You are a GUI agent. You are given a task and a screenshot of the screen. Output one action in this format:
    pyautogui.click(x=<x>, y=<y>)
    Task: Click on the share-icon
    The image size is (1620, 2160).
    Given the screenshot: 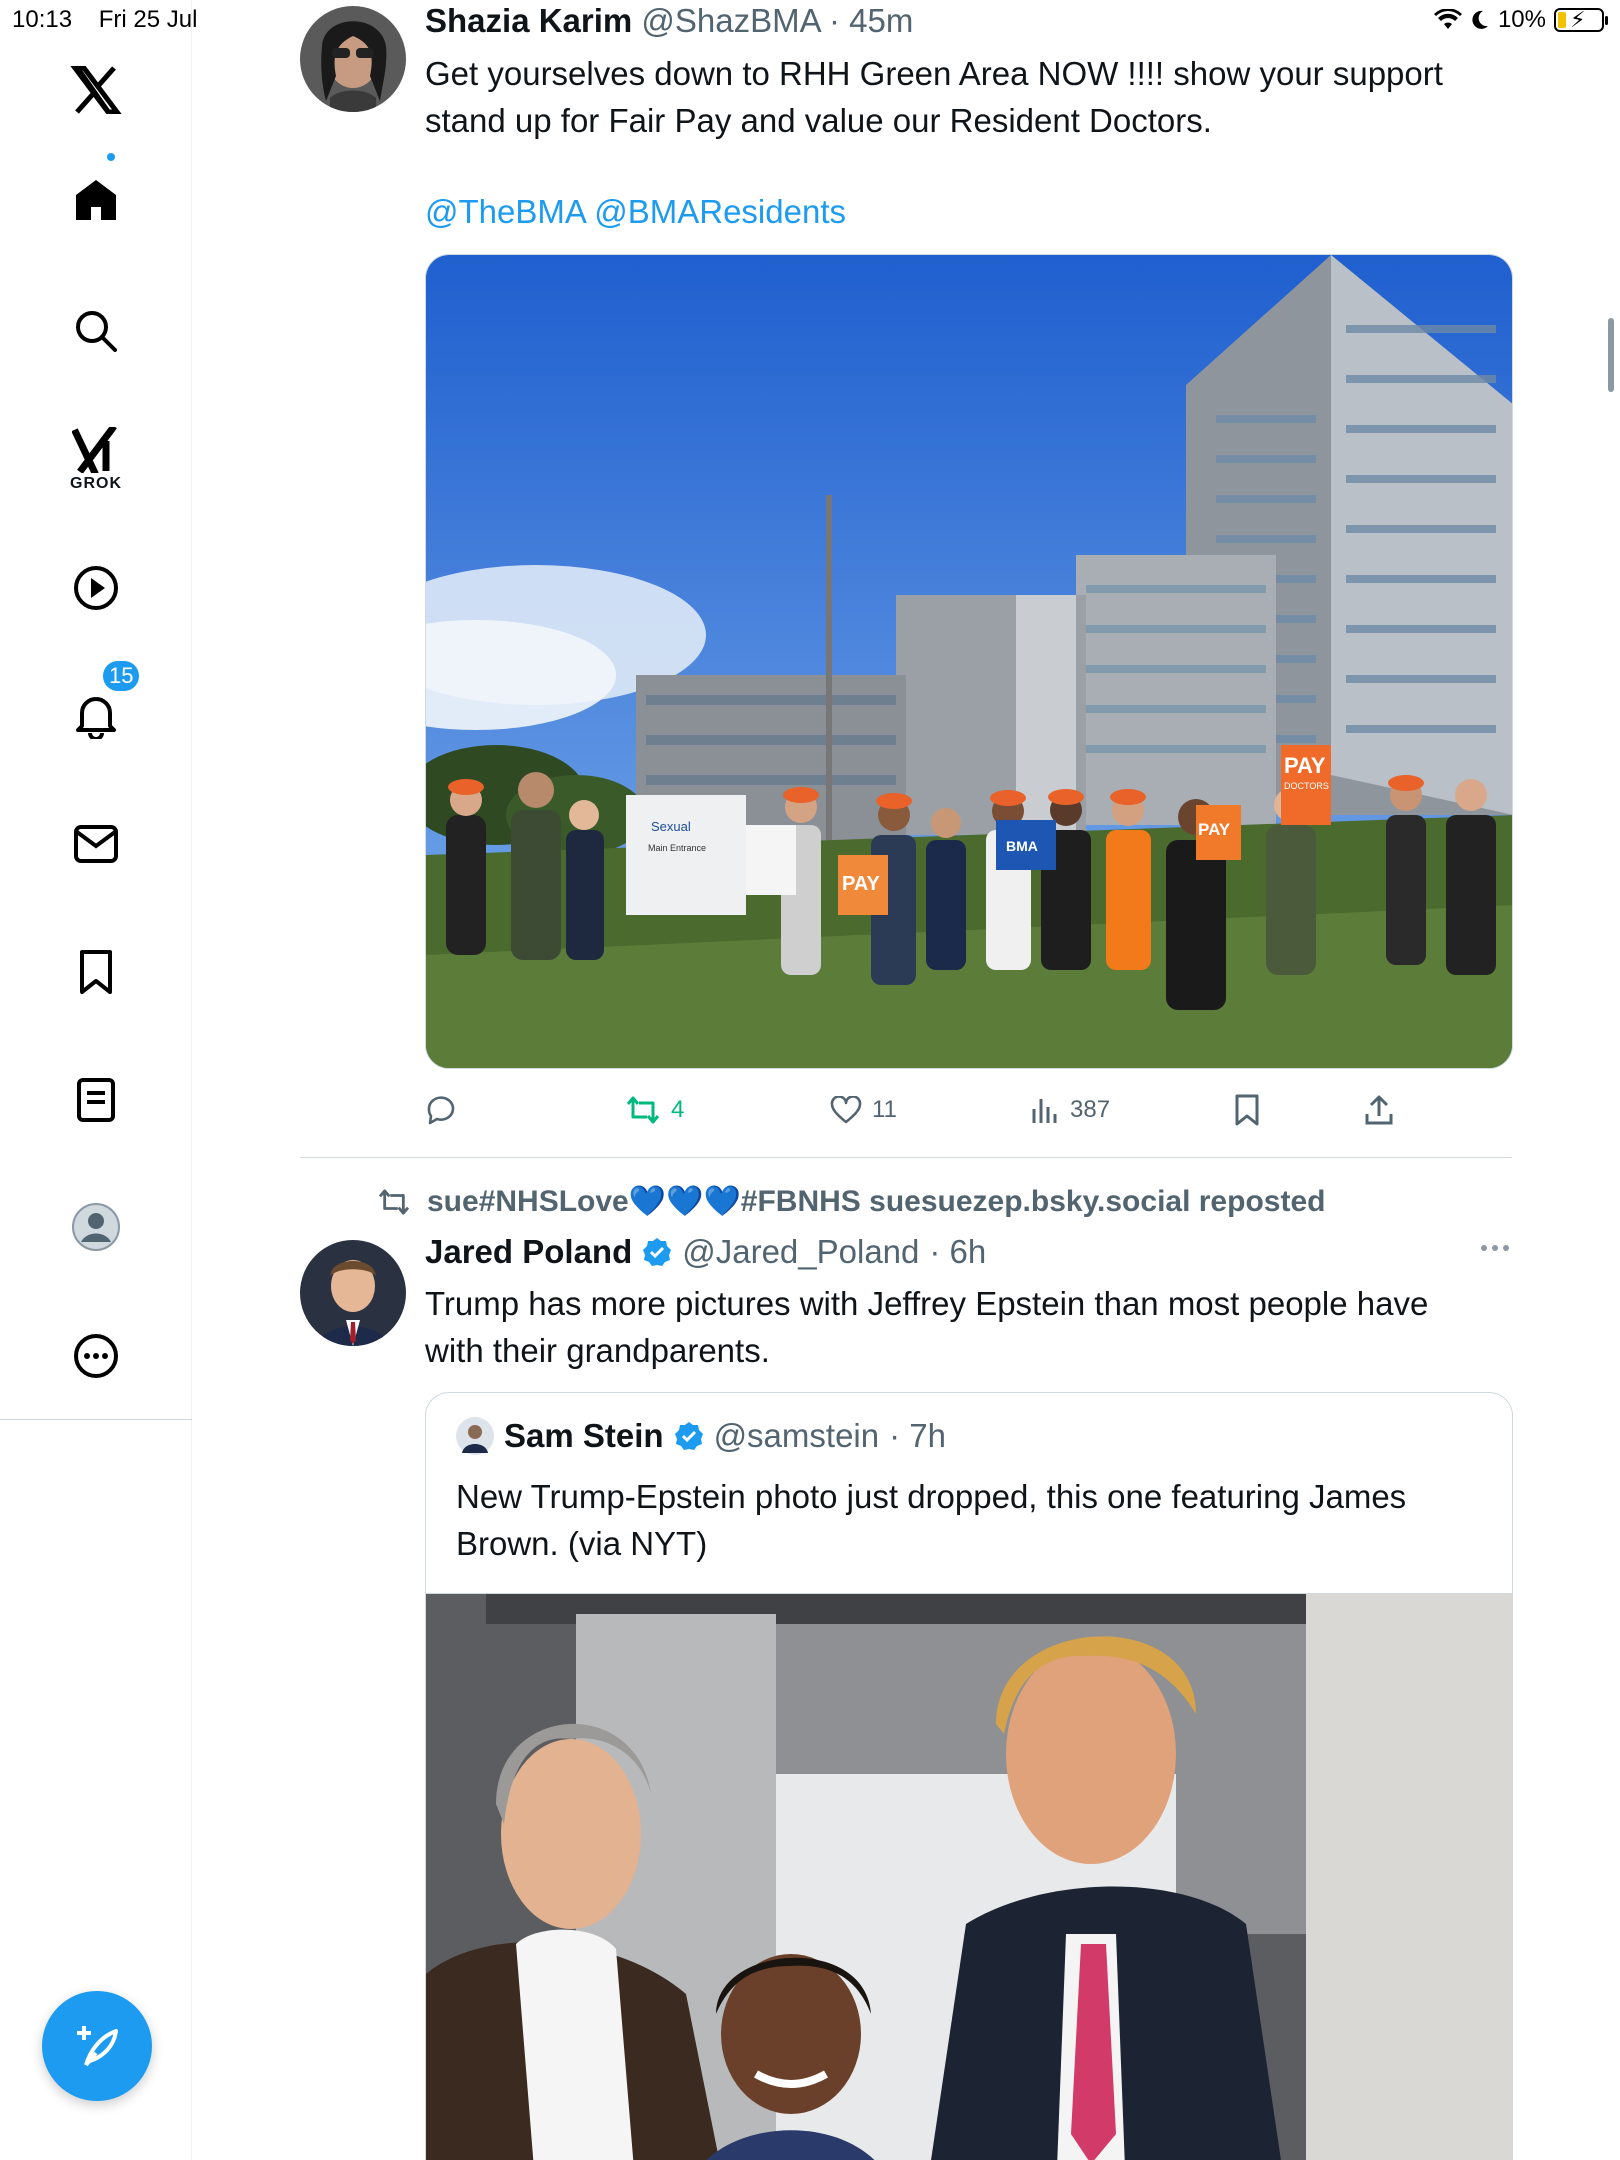 What is the action you would take?
    pyautogui.click(x=1379, y=1110)
    